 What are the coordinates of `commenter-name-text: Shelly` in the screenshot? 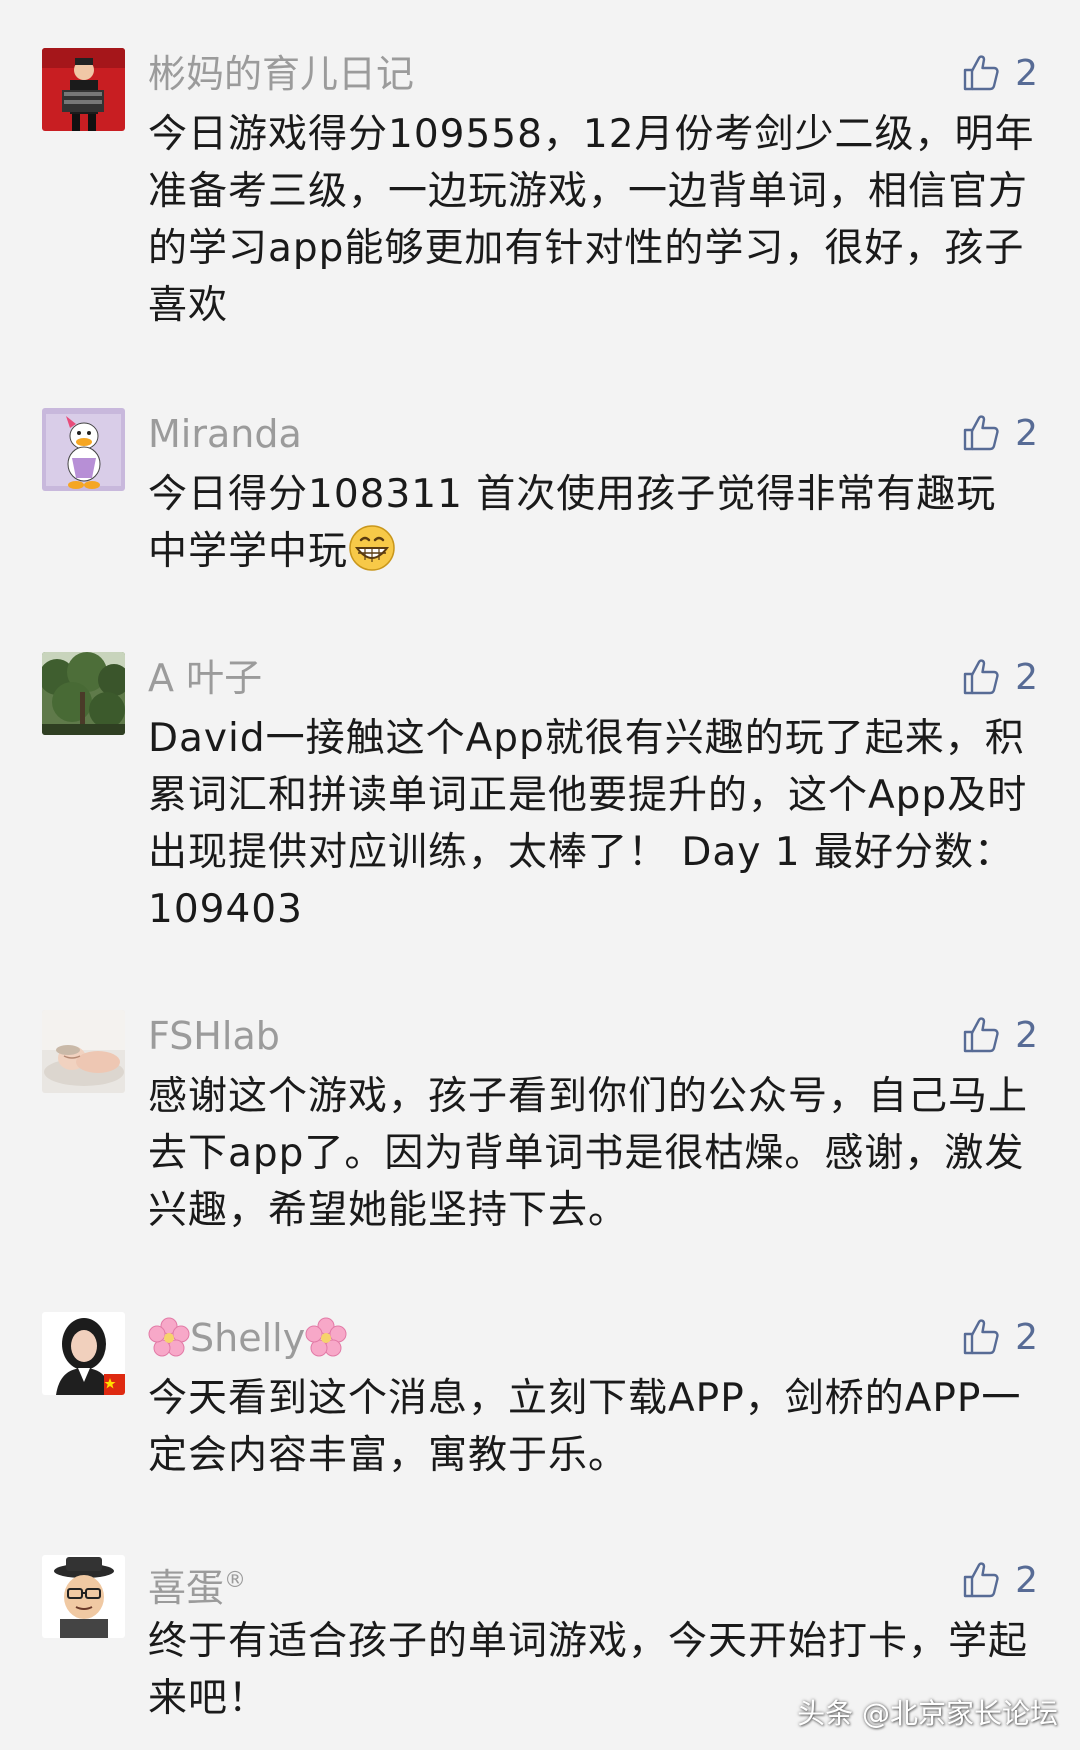 It's located at (248, 1338).